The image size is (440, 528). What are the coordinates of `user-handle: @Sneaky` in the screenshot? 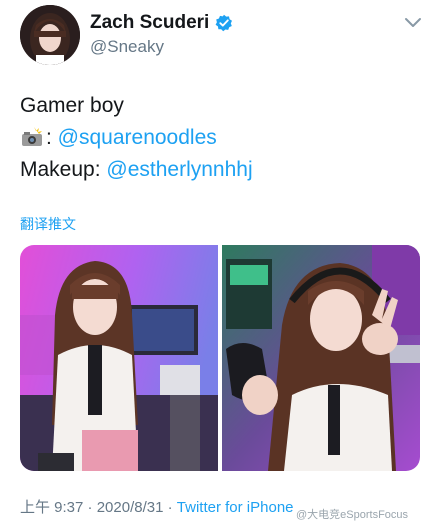 It's located at (127, 47).